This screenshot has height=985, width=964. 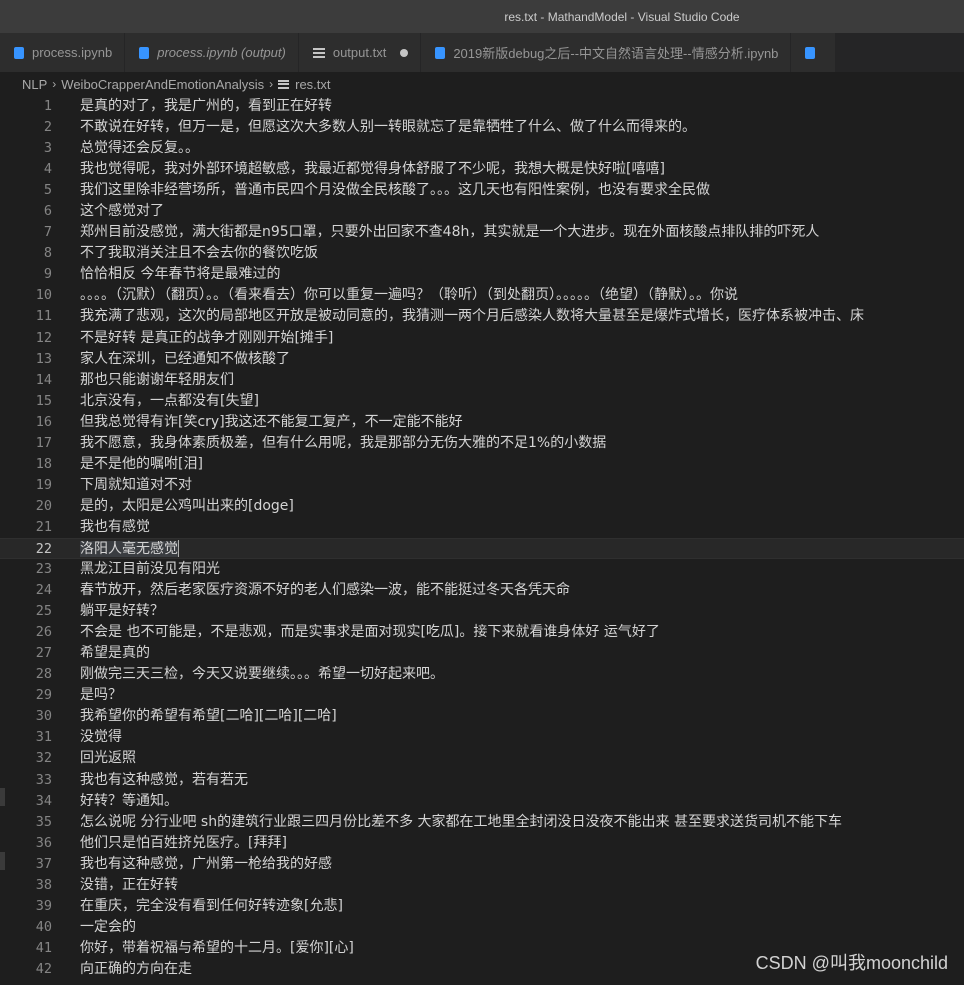 What do you see at coordinates (482, 253) in the screenshot?
I see `editor-line: 8 不了我取消关注且不会去你的餐饮吃饭` at bounding box center [482, 253].